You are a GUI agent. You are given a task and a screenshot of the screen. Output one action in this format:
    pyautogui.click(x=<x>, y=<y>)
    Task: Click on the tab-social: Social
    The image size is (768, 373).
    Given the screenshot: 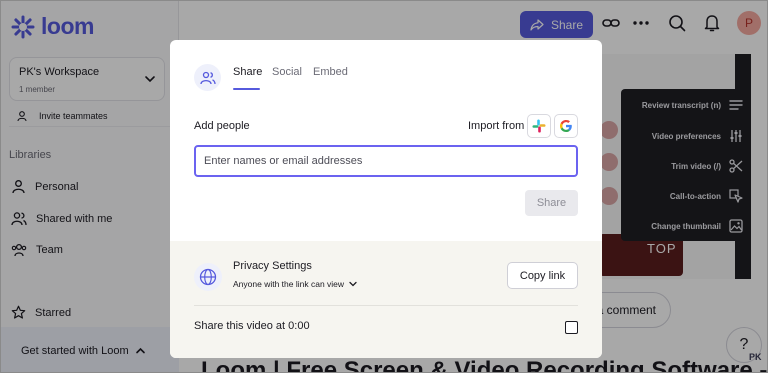 What is the action you would take?
    pyautogui.click(x=287, y=72)
    